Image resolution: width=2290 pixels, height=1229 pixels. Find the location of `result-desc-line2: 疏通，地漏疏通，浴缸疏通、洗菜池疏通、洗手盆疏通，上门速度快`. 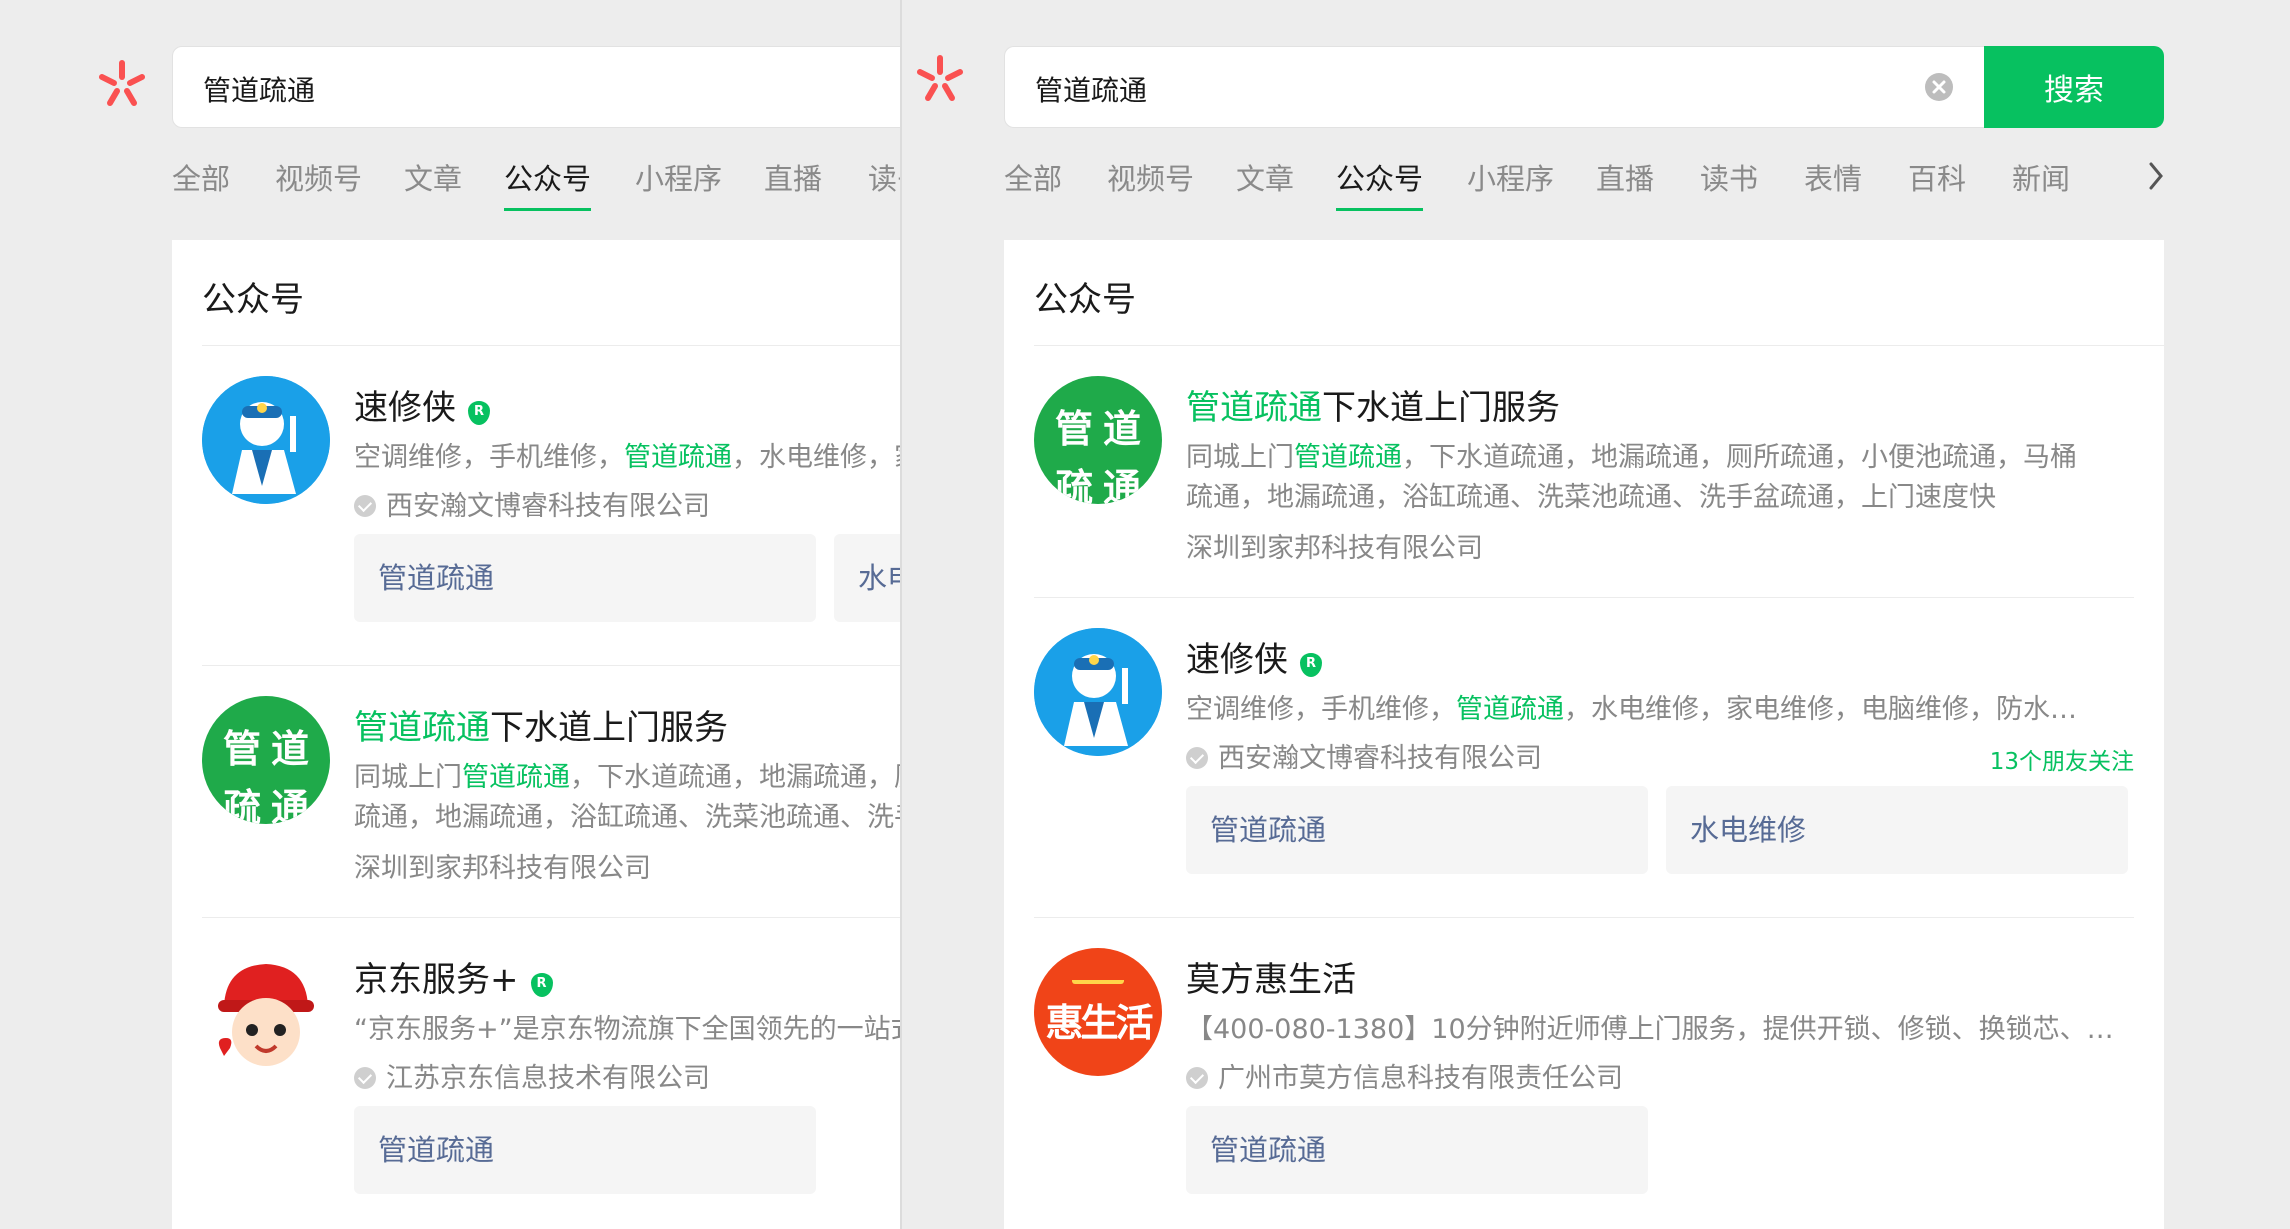

result-desc-line2: 疏通，地漏疏通，浴缸疏通、洗菜池疏通、洗手盆疏通，上门速度快 is located at coordinates (1591, 497).